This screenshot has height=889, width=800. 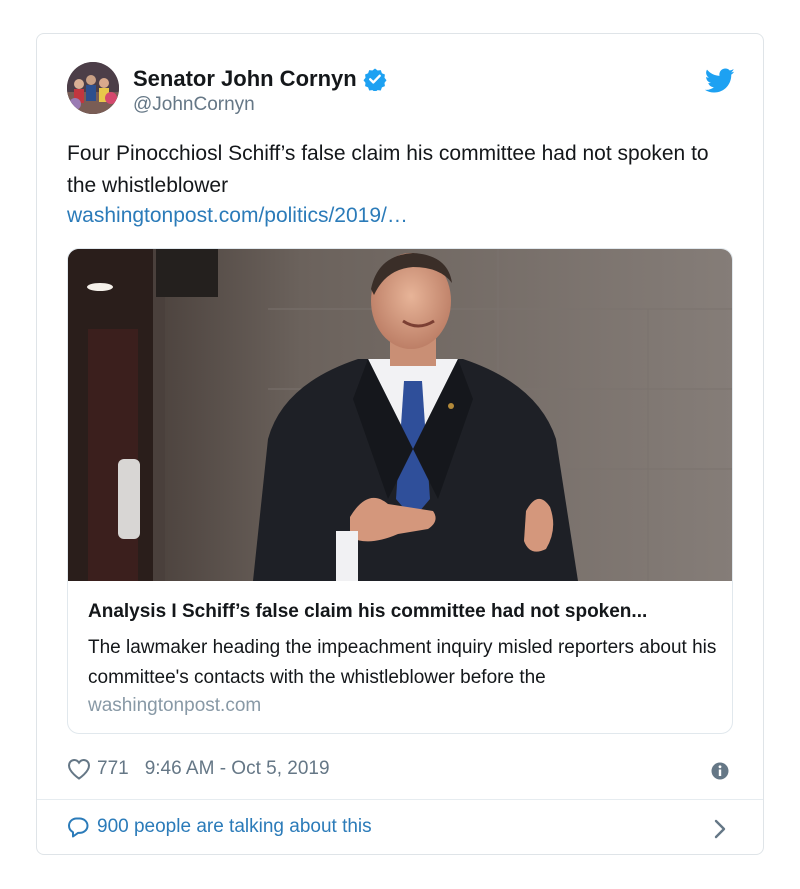 I want to click on author-handle: @JohnCornyn, so click(x=194, y=105).